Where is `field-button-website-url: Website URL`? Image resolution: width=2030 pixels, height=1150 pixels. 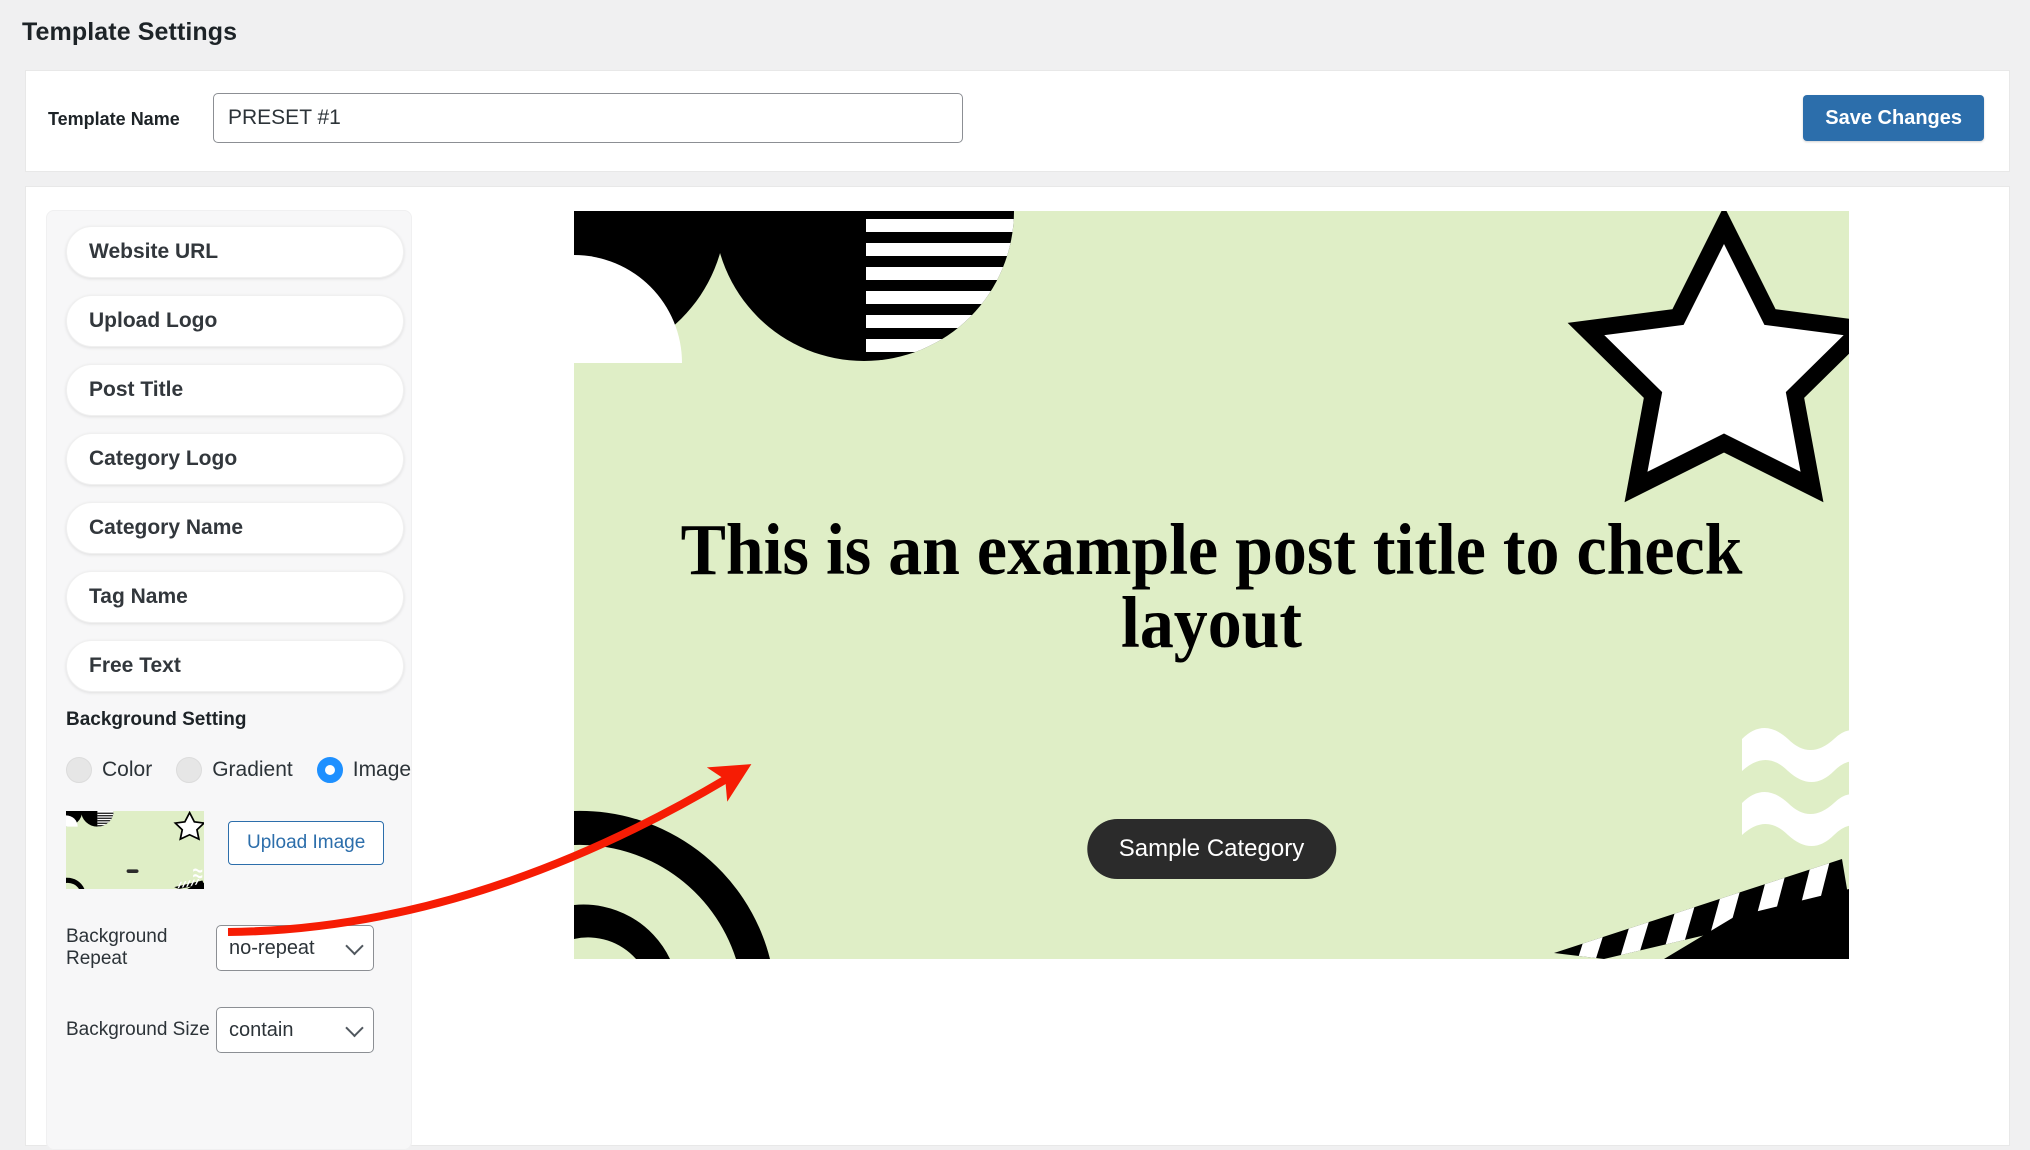 field-button-website-url: Website URL is located at coordinates (235, 252).